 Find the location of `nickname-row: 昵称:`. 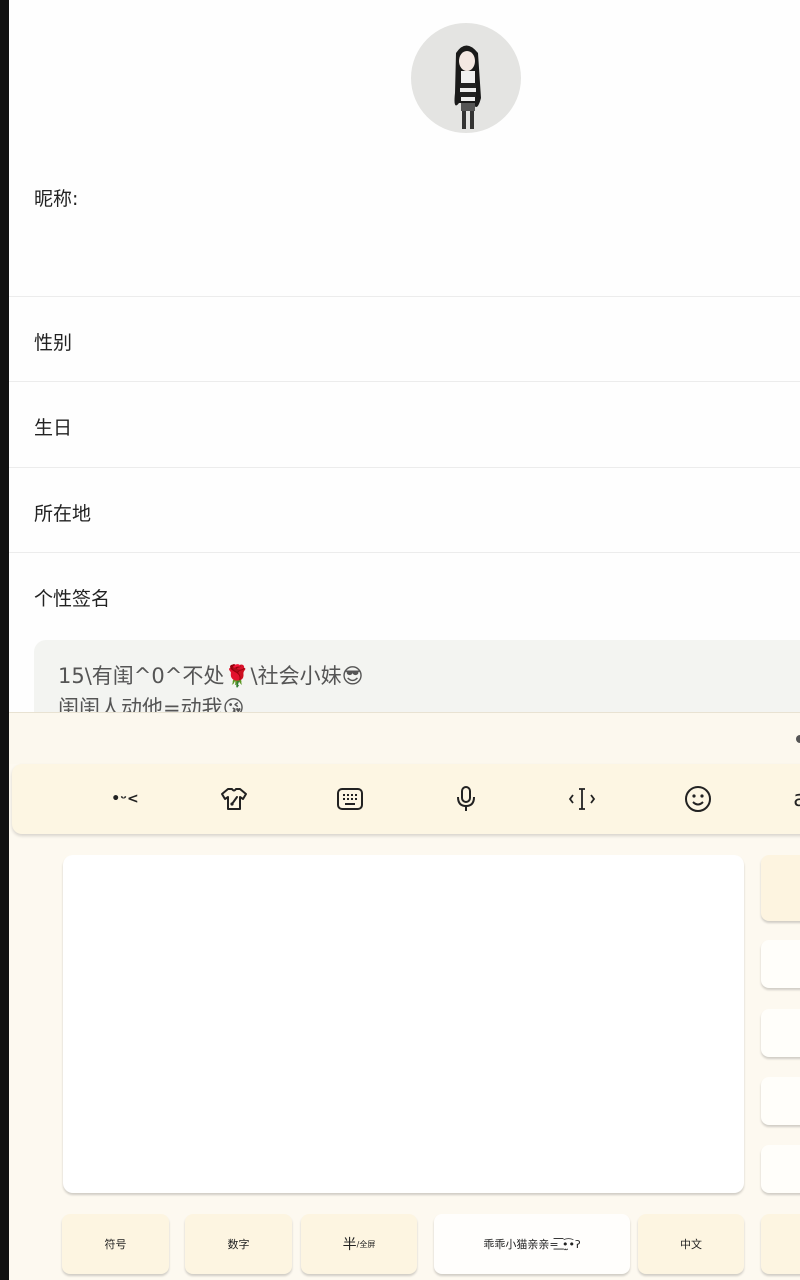

nickname-row: 昵称: is located at coordinates (404, 228).